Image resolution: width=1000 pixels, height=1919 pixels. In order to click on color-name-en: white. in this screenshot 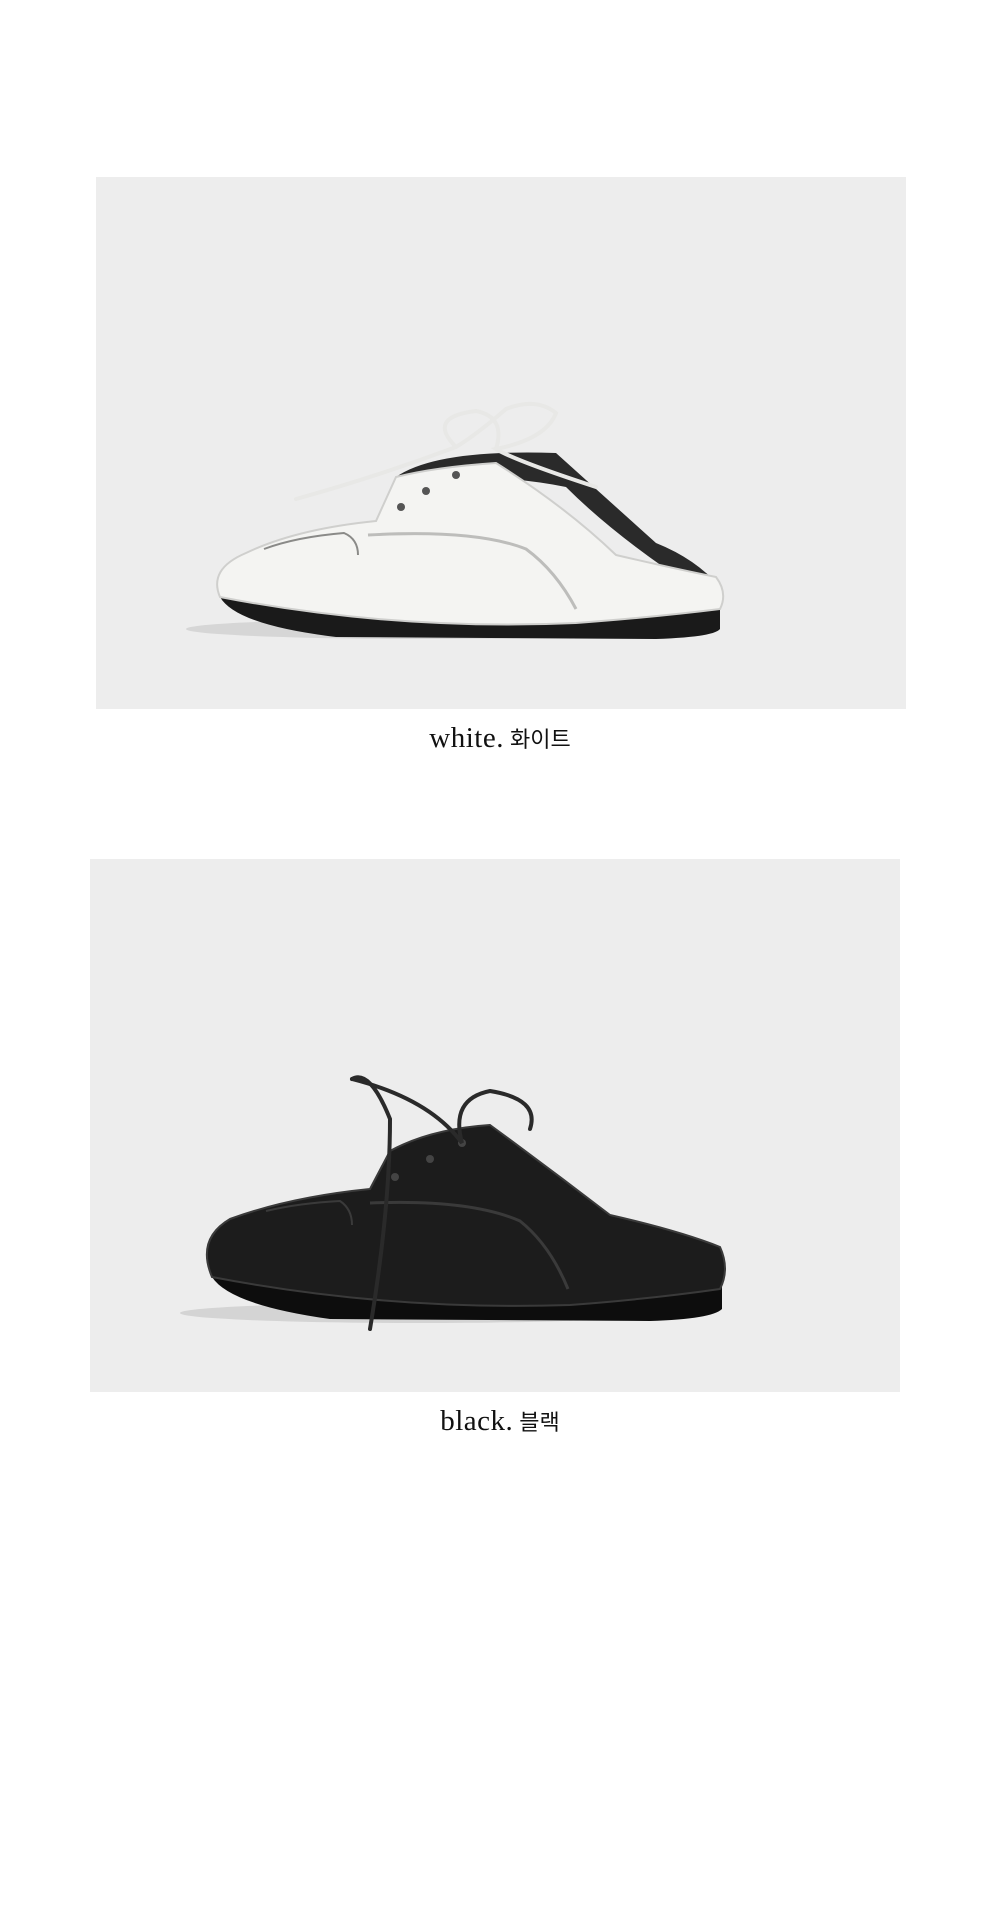, I will do `click(466, 738)`.